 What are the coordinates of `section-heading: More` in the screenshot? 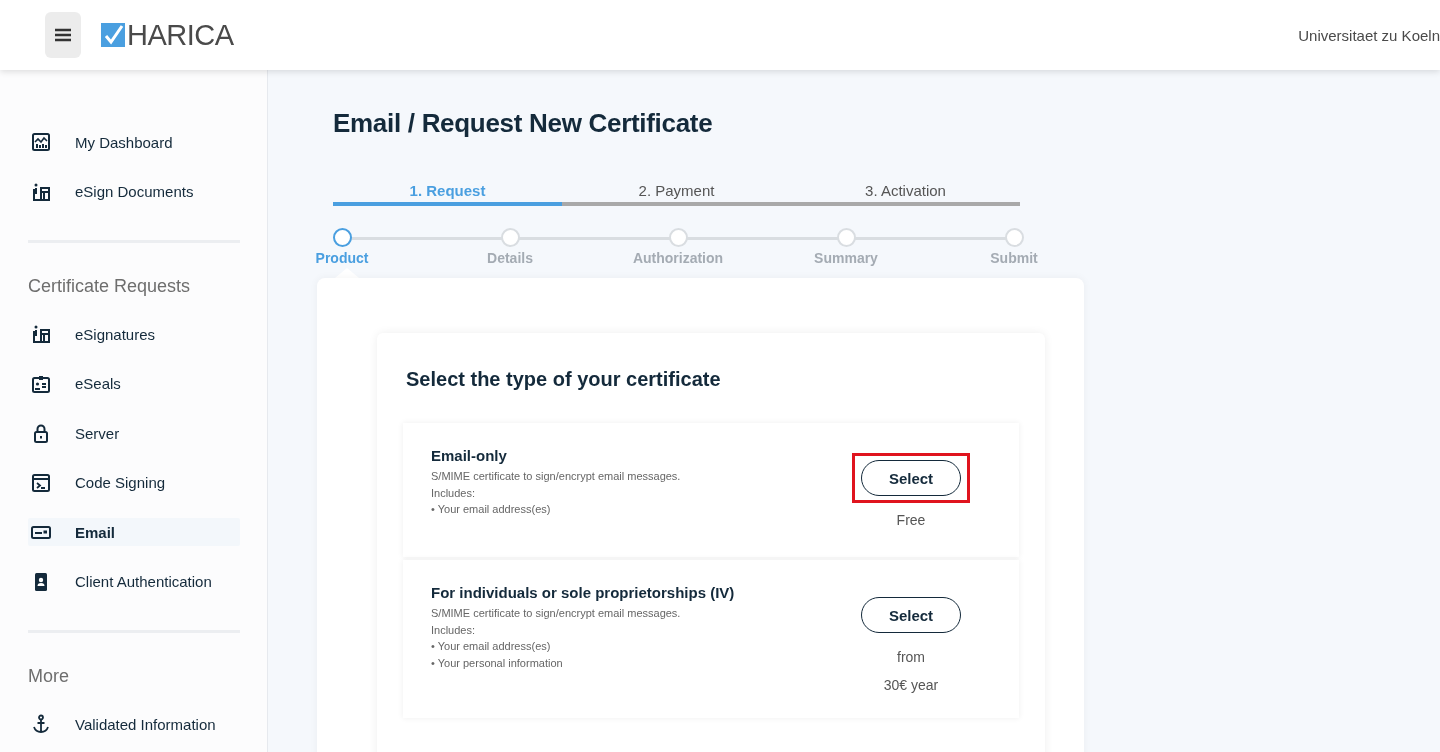 It's located at (49, 676).